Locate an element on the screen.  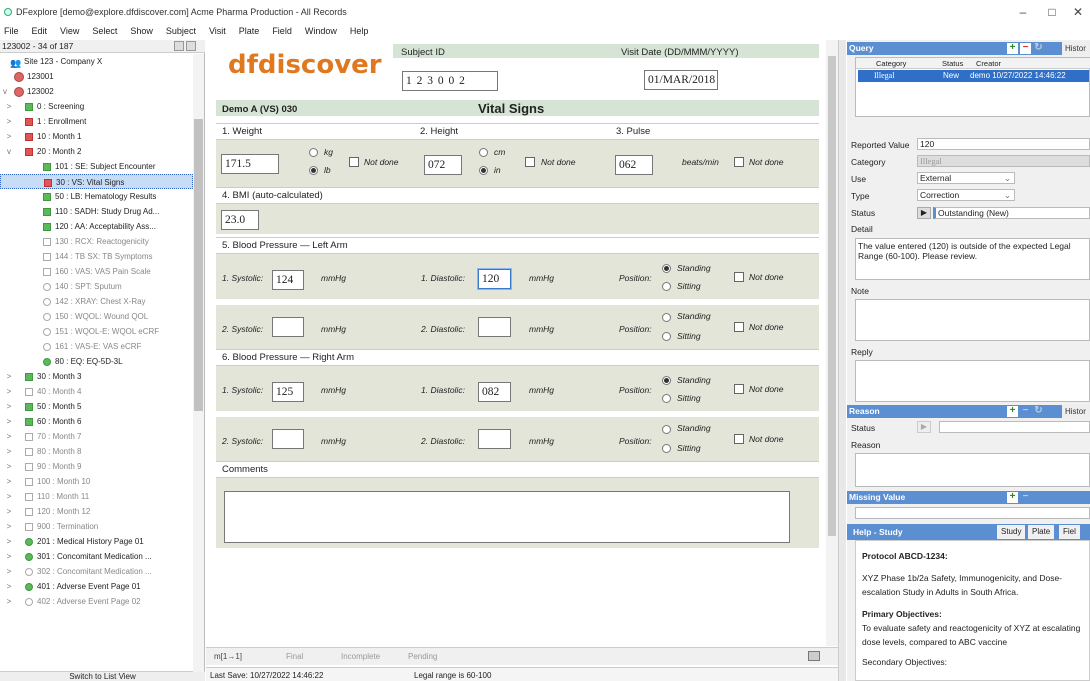
reason-textarea is located at coordinates (972, 470).